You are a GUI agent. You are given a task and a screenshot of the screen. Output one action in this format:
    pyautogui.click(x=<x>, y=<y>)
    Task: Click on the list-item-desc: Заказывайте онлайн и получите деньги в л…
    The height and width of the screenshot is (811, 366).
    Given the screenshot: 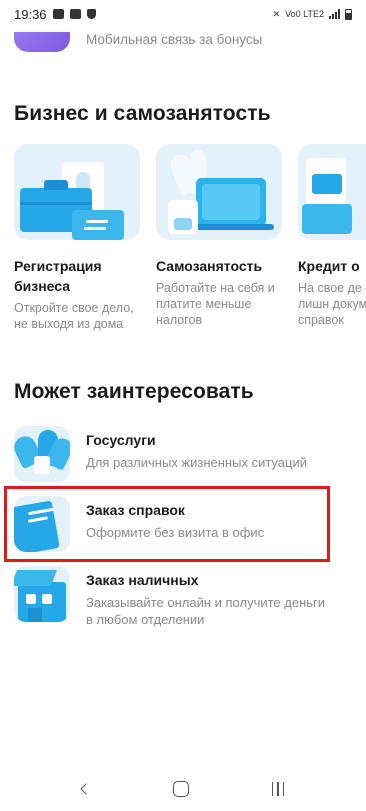 What is the action you would take?
    pyautogui.click(x=206, y=611)
    